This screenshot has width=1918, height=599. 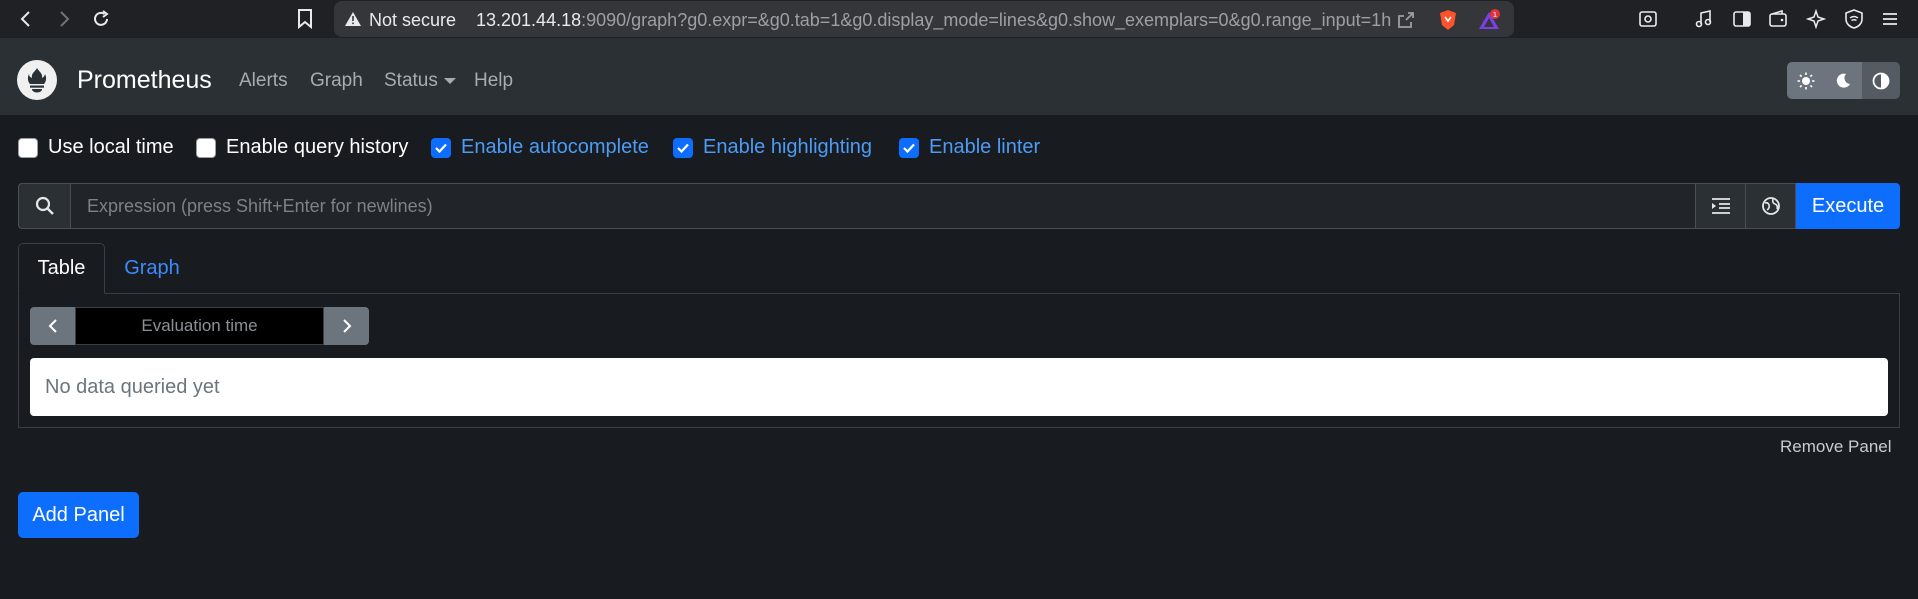 I want to click on chevron-left-icon, so click(x=52, y=326).